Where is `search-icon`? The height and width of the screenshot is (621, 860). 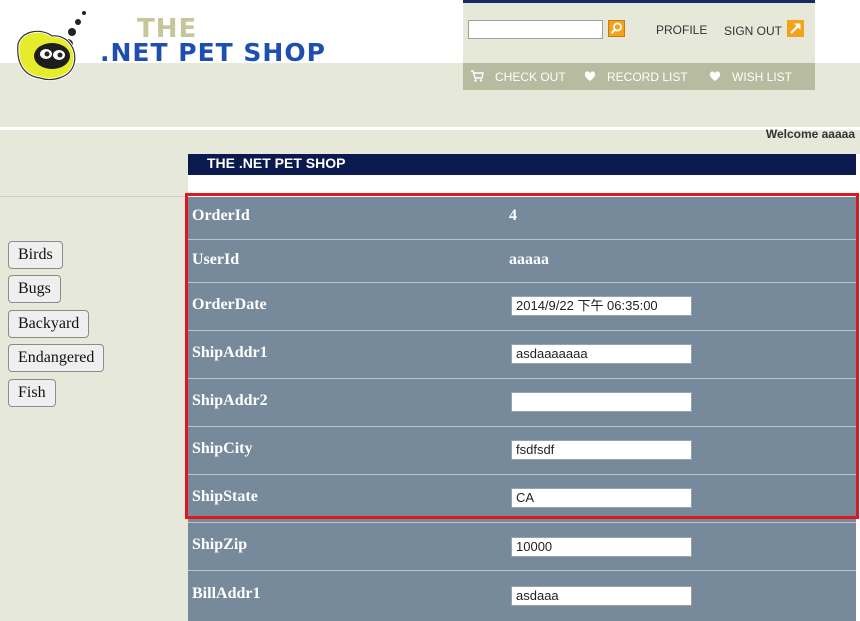
search-icon is located at coordinates (616, 28).